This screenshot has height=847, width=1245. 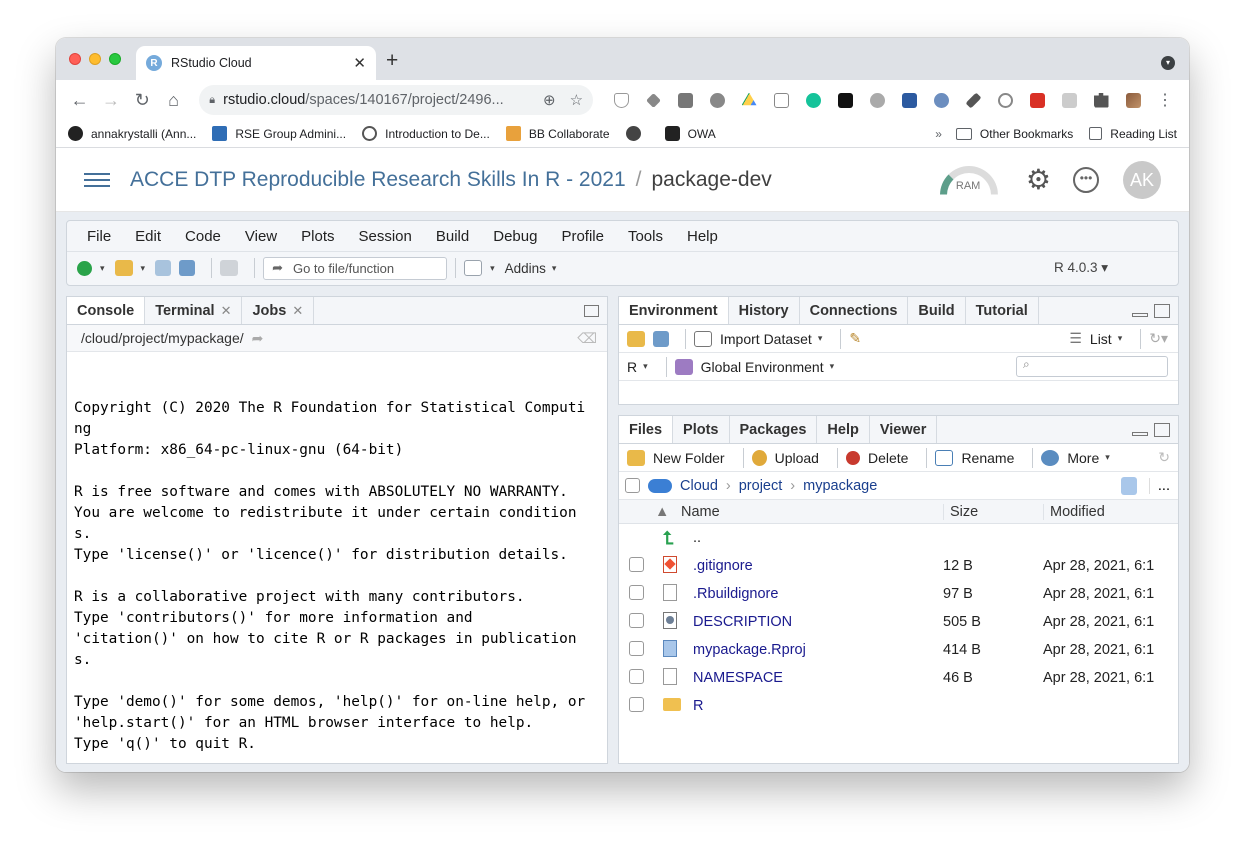 I want to click on breadcrumb-project: project, so click(x=761, y=486).